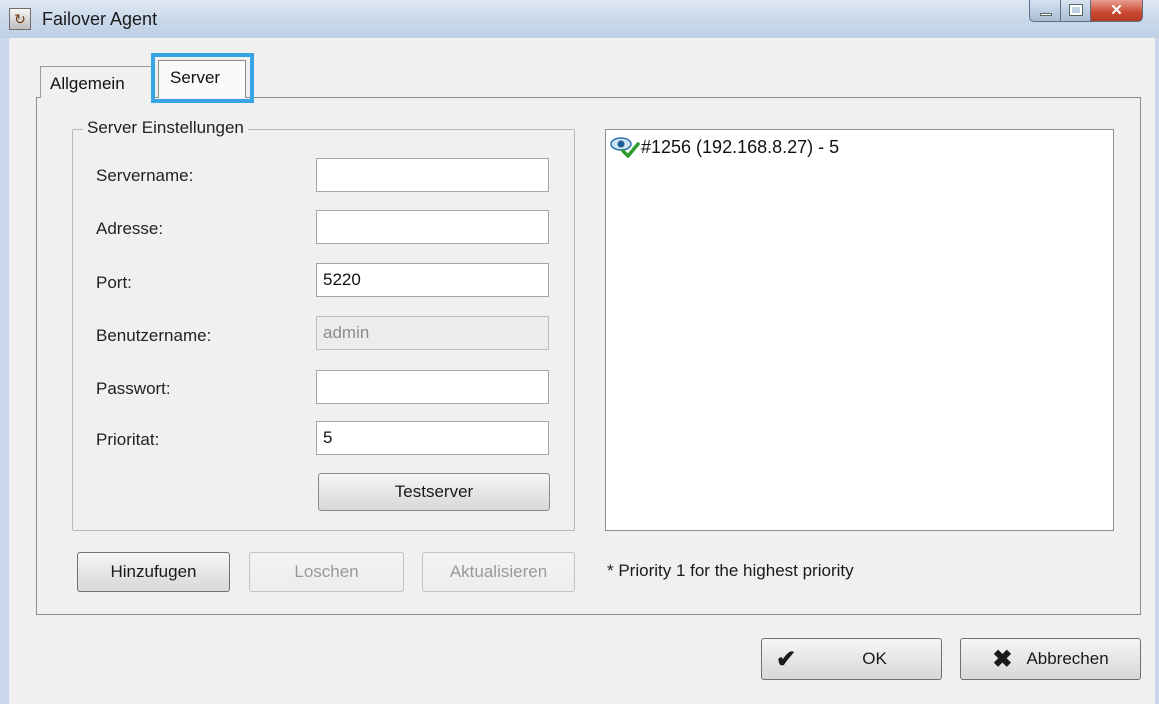  What do you see at coordinates (498, 572) in the screenshot?
I see `update-button: Aktualisieren` at bounding box center [498, 572].